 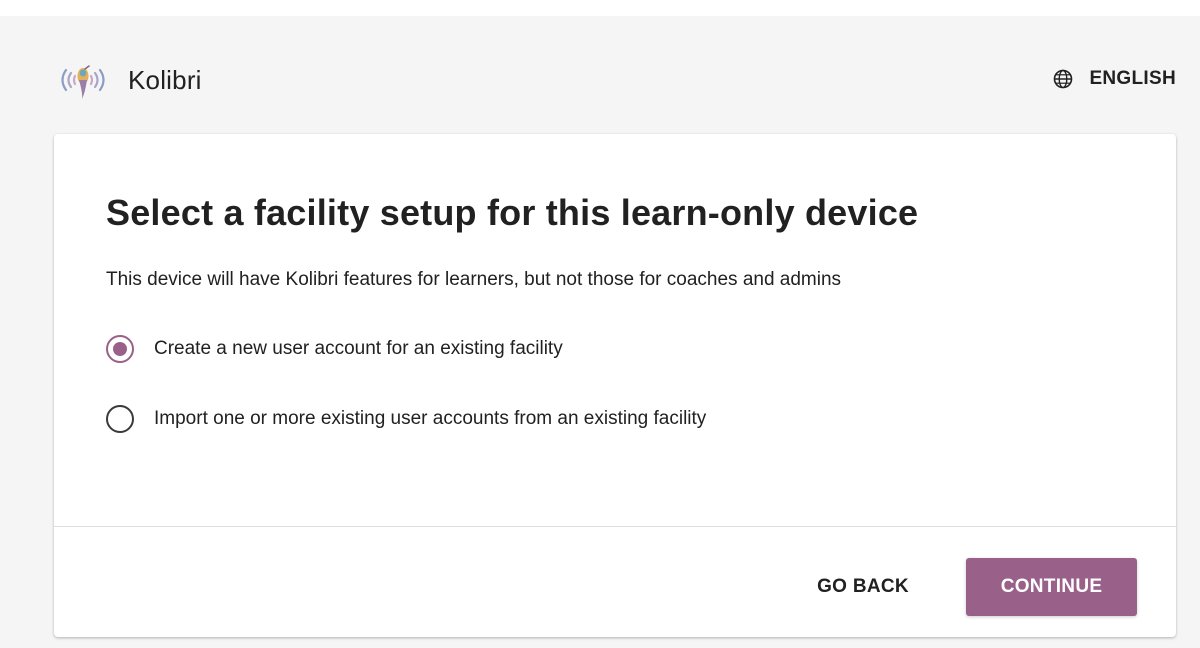 I want to click on radio-button-unselected, so click(x=120, y=419).